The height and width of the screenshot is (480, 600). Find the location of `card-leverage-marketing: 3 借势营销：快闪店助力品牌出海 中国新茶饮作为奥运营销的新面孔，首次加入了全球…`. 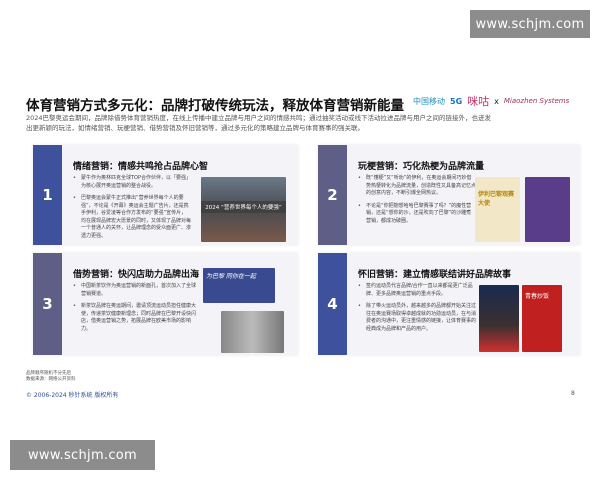

card-leverage-marketing: 3 借势营销：快闪店助力品牌出海 中国新茶饮作为奥运营销的新面孔，首次加入了全球… is located at coordinates (165, 304).